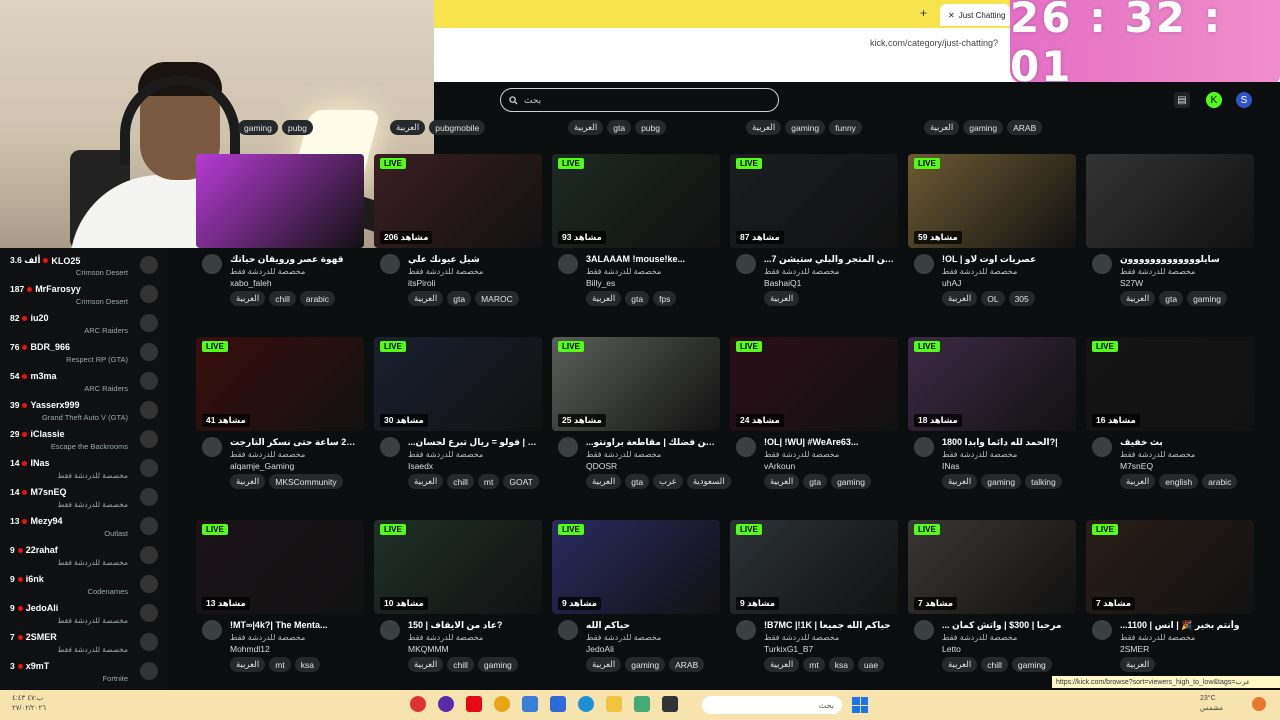  I want to click on streamer-name: MKQMMM, so click(428, 649).